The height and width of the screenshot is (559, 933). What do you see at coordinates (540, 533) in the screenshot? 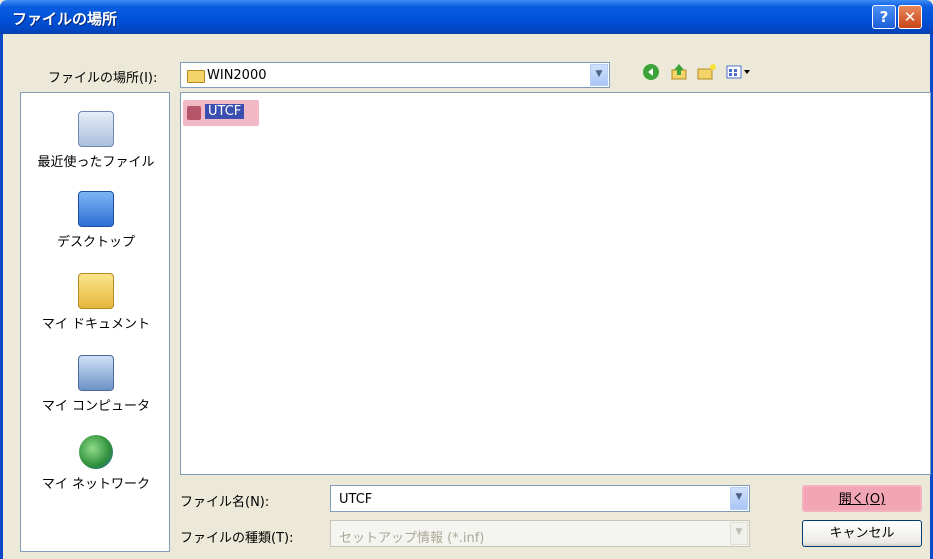
I see `file-type-dropdown: セットアップ情報 (*.inf) ▼` at bounding box center [540, 533].